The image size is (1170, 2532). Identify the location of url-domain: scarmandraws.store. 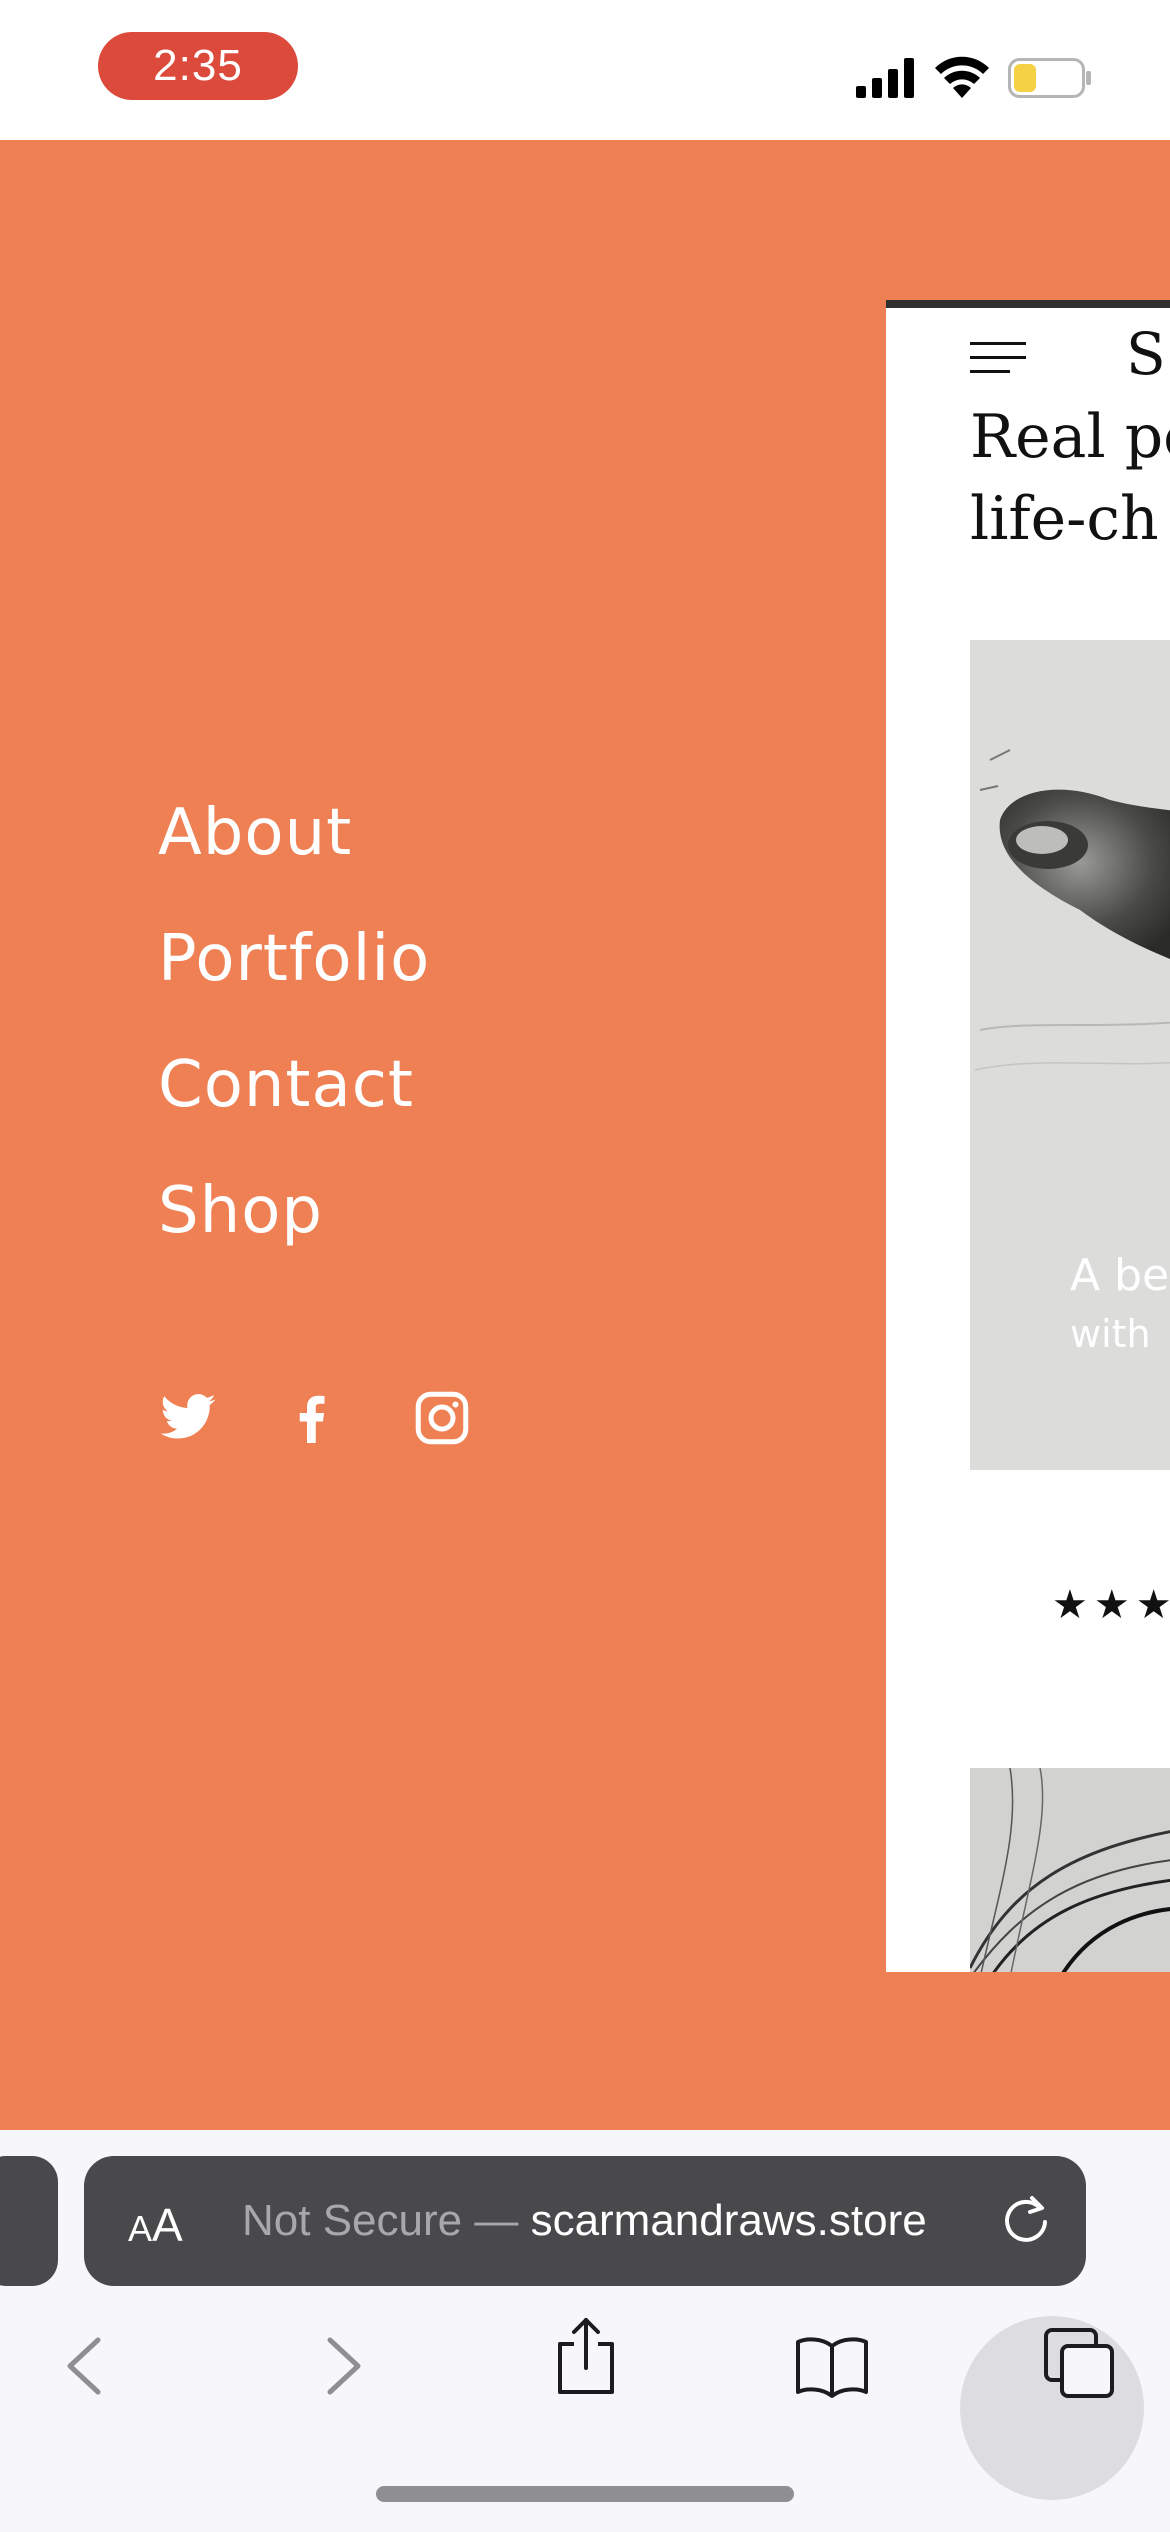
(728, 2220).